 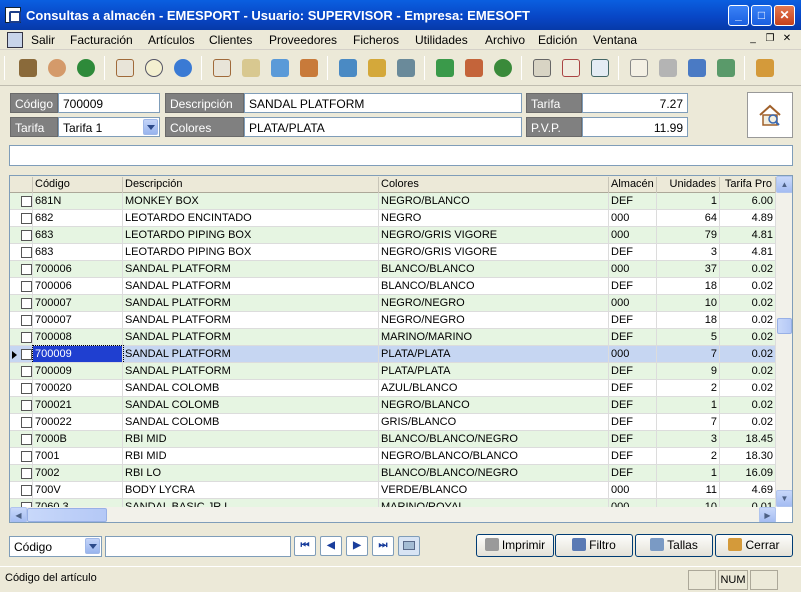 What do you see at coordinates (348, 68) in the screenshot?
I see `monitor-icon` at bounding box center [348, 68].